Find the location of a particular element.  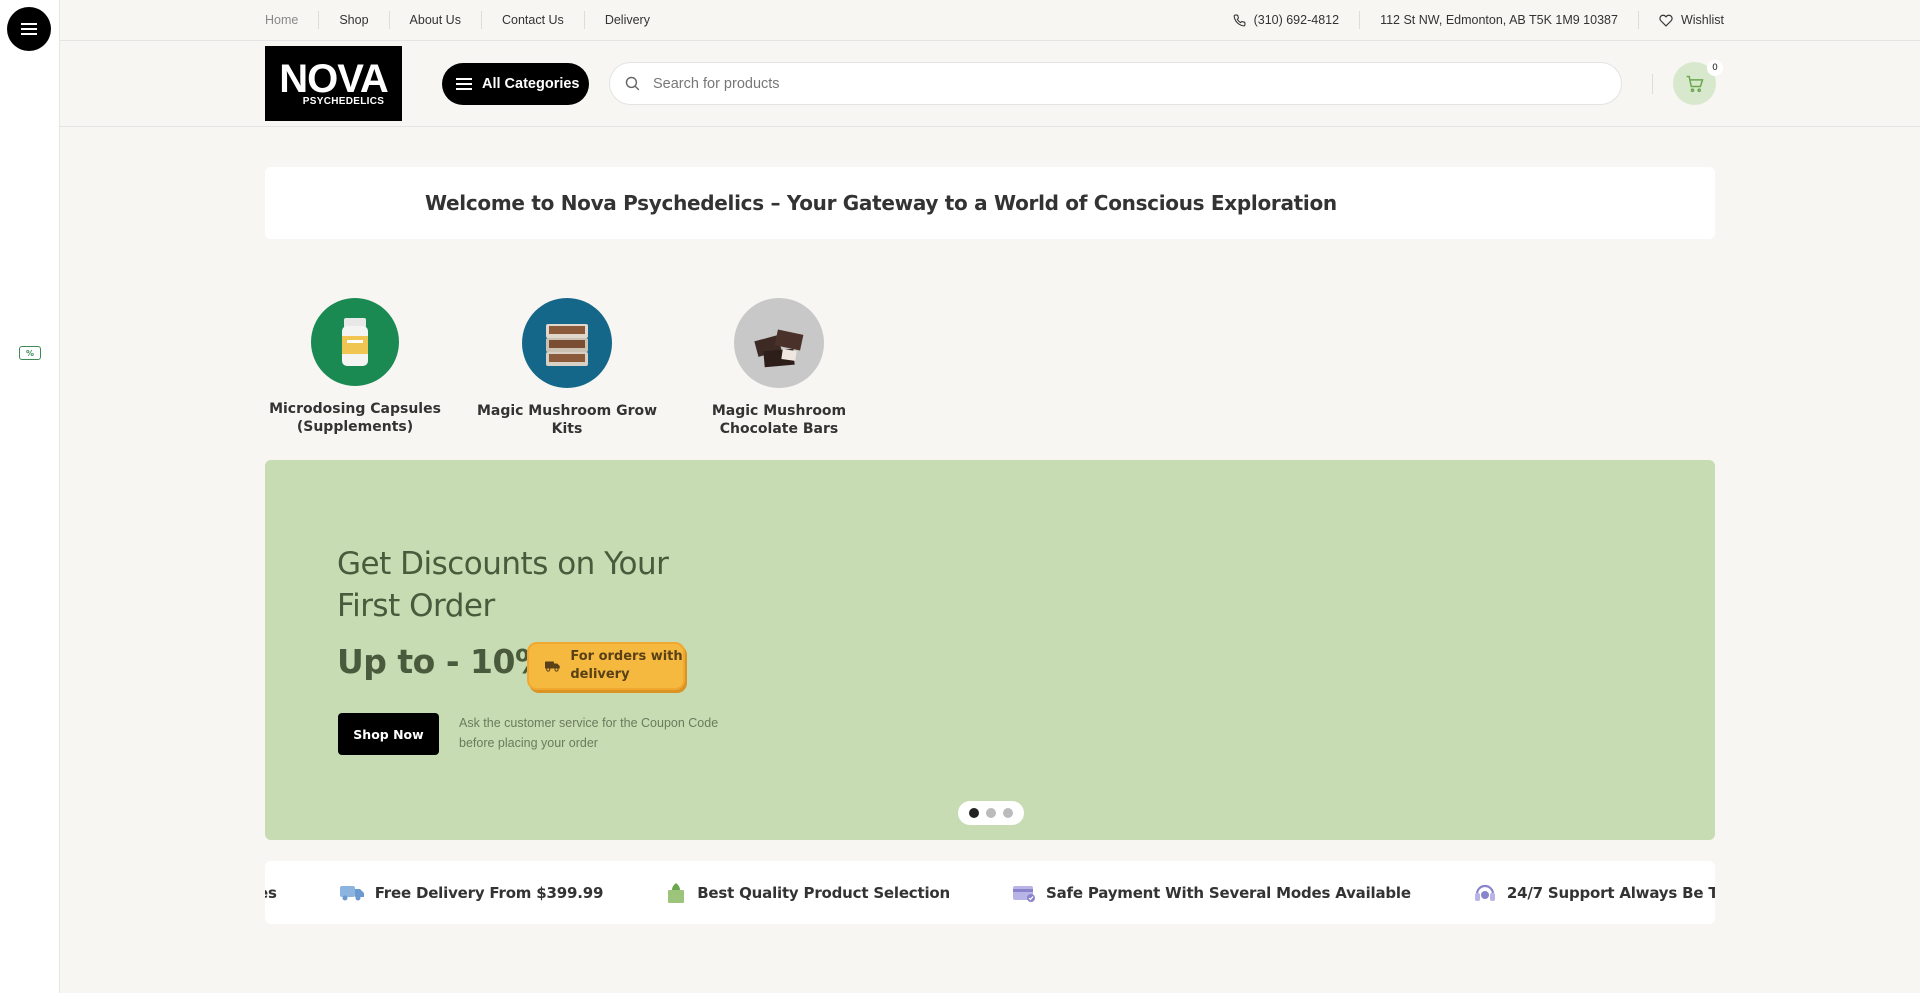

category-microdosing-capsules: Microdosing Capsules (Supplements) is located at coordinates (355, 367).